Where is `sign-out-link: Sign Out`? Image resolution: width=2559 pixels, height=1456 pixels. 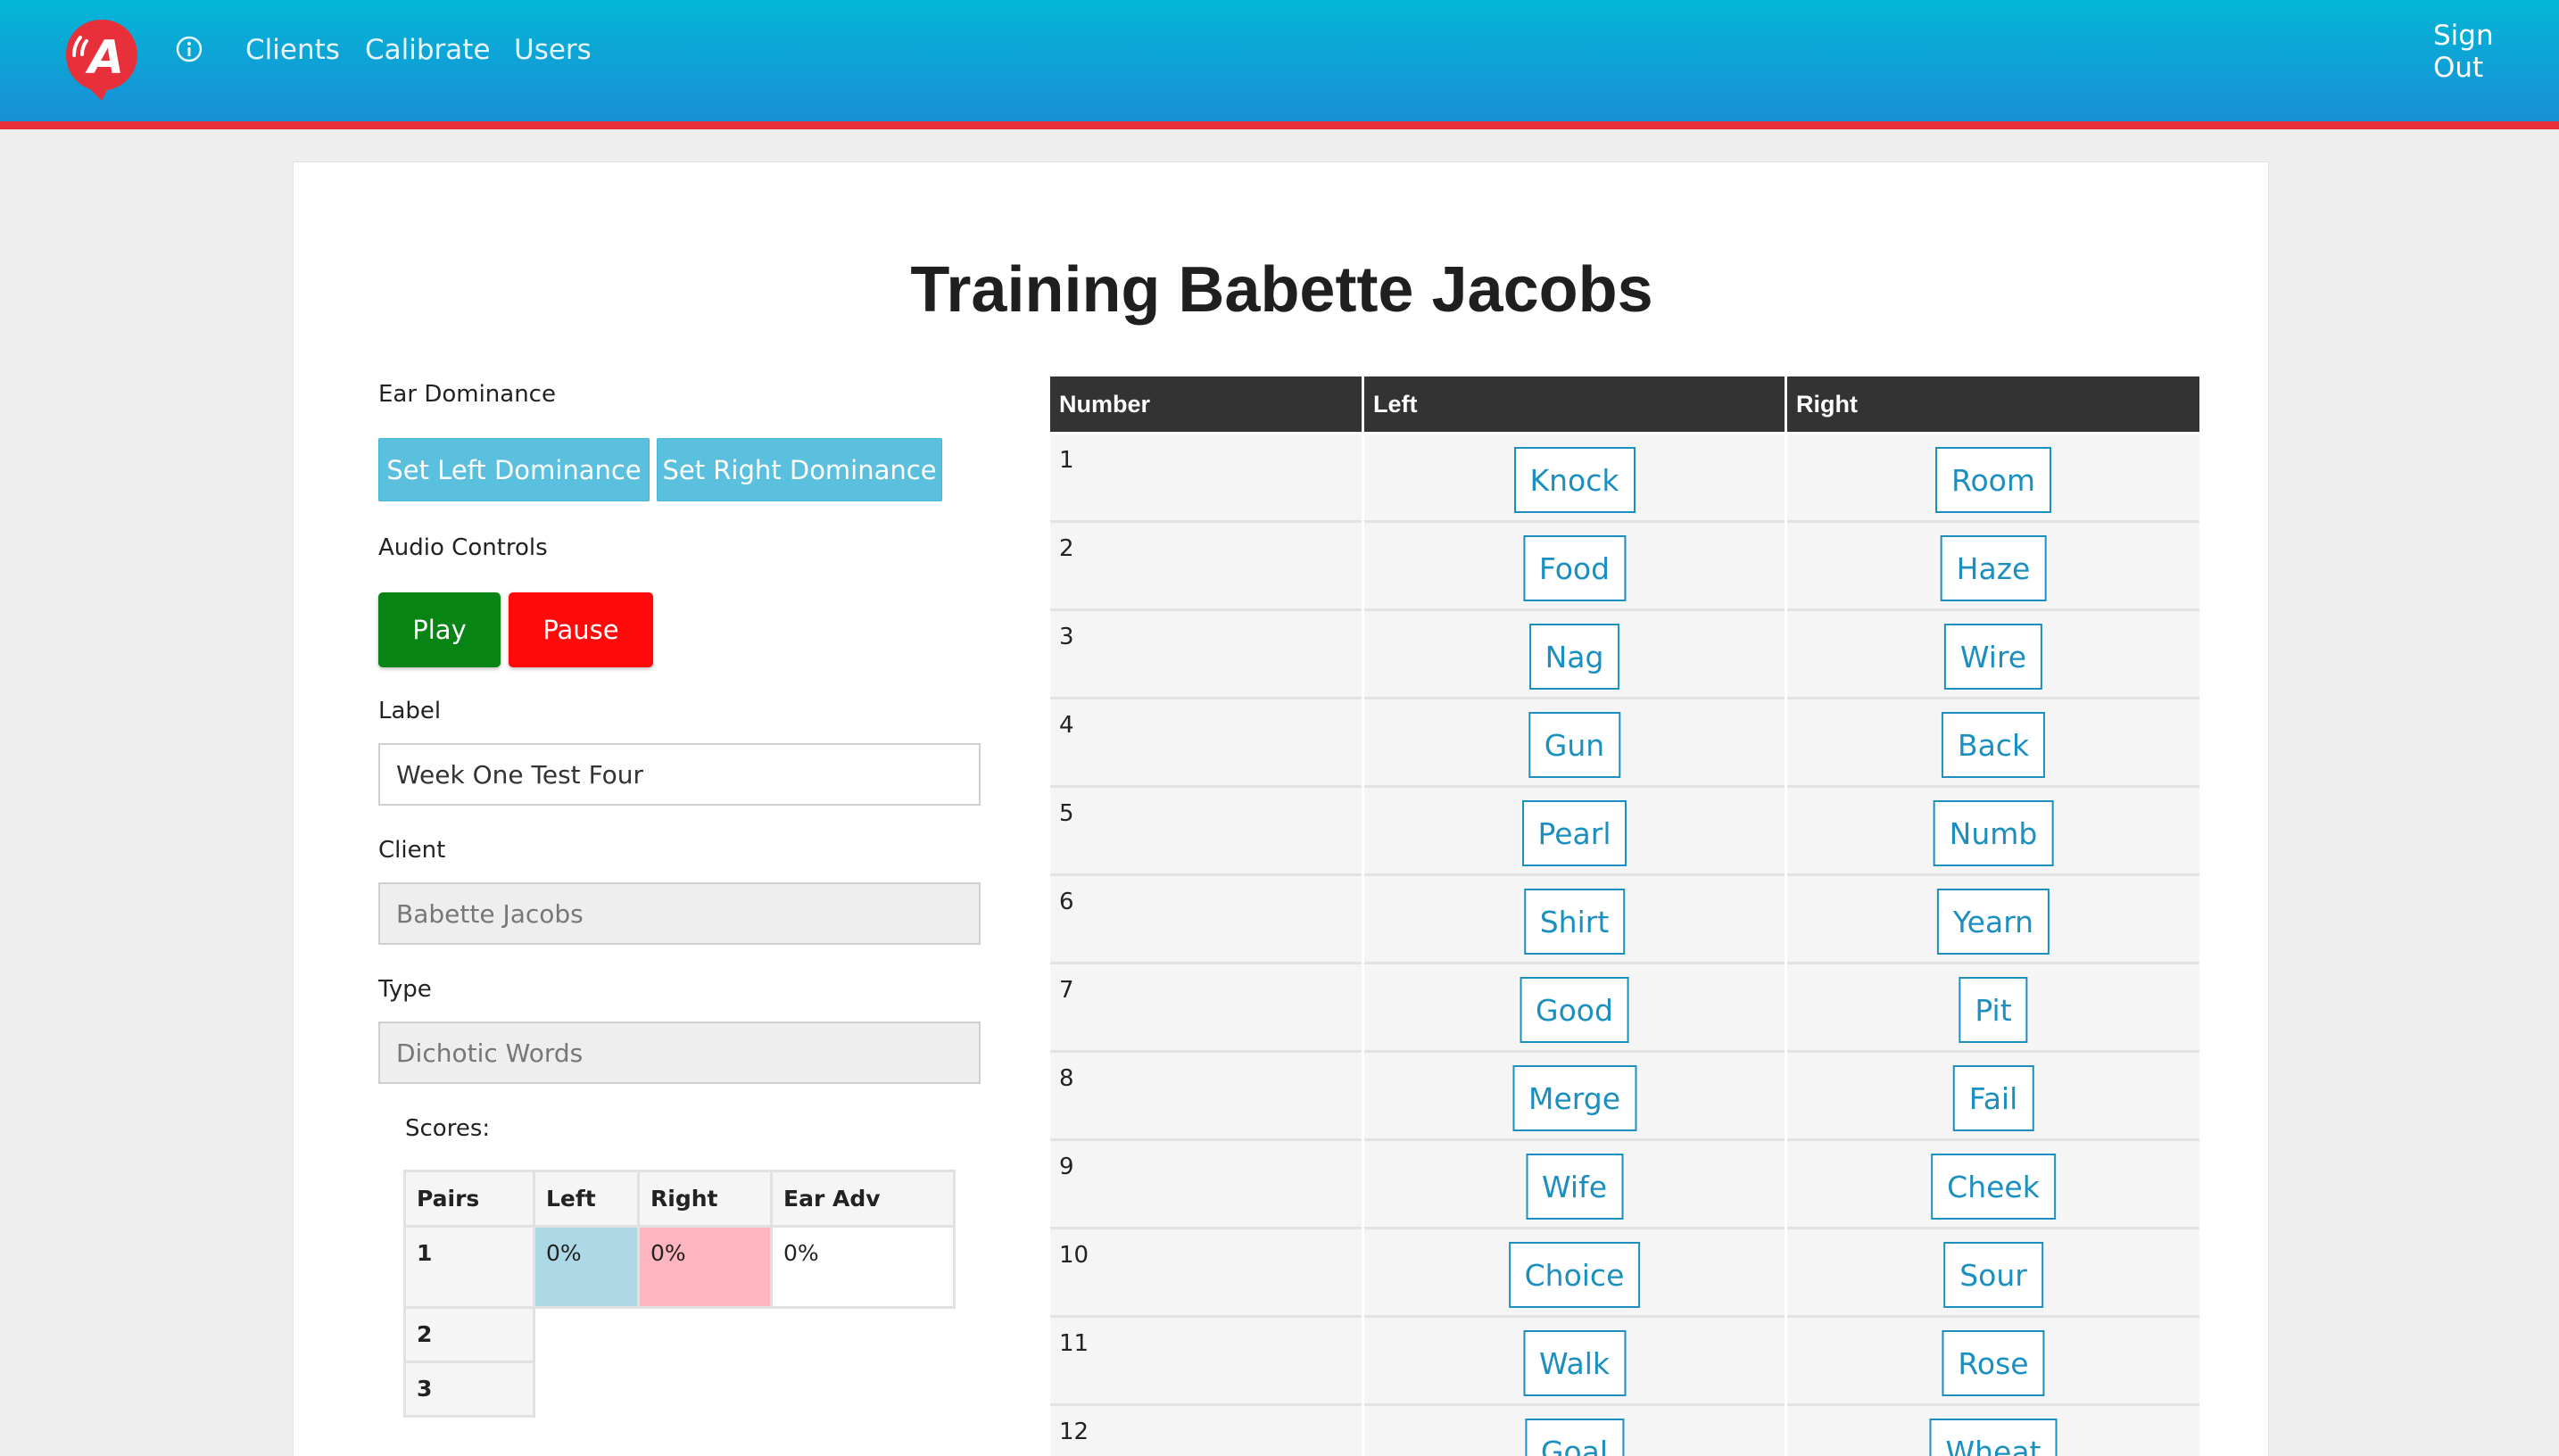 sign-out-link: Sign Out is located at coordinates (2463, 52).